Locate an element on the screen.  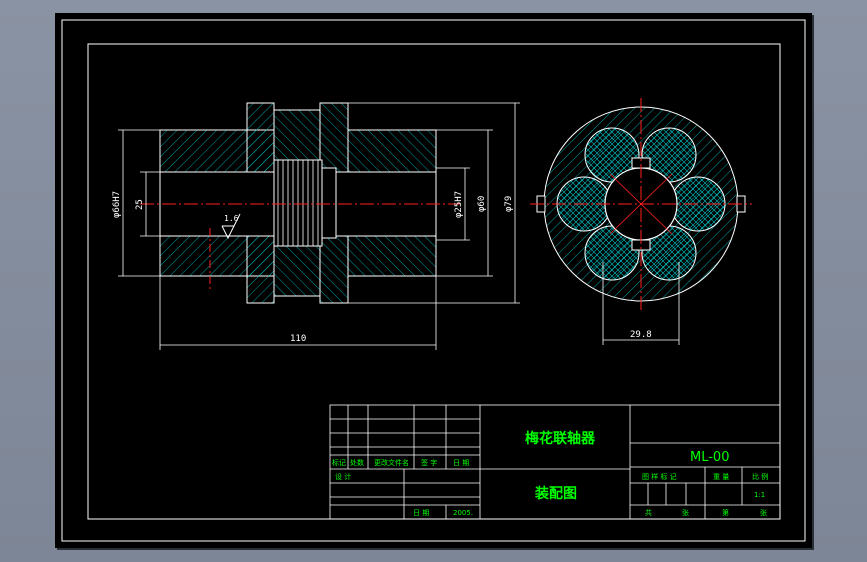
label-total: 共 is located at coordinates (648, 512).